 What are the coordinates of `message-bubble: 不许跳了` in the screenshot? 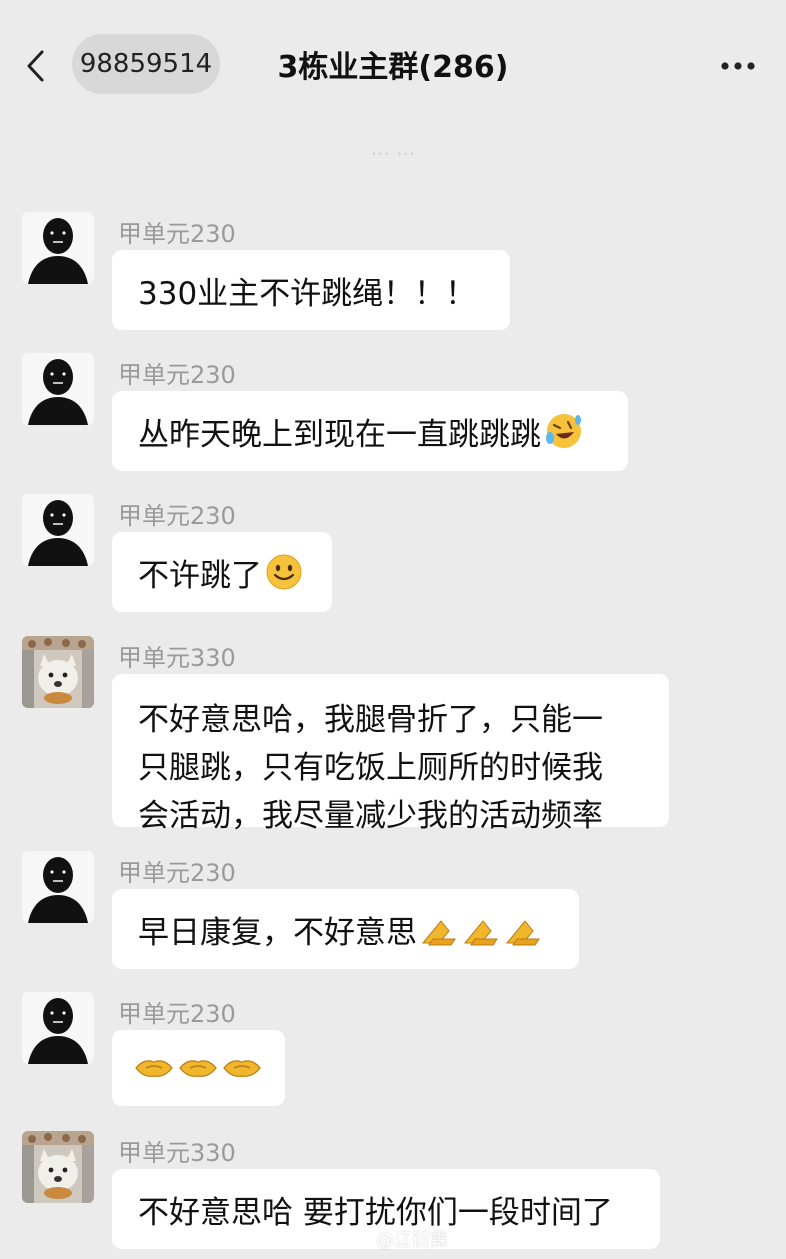 It's located at (222, 572).